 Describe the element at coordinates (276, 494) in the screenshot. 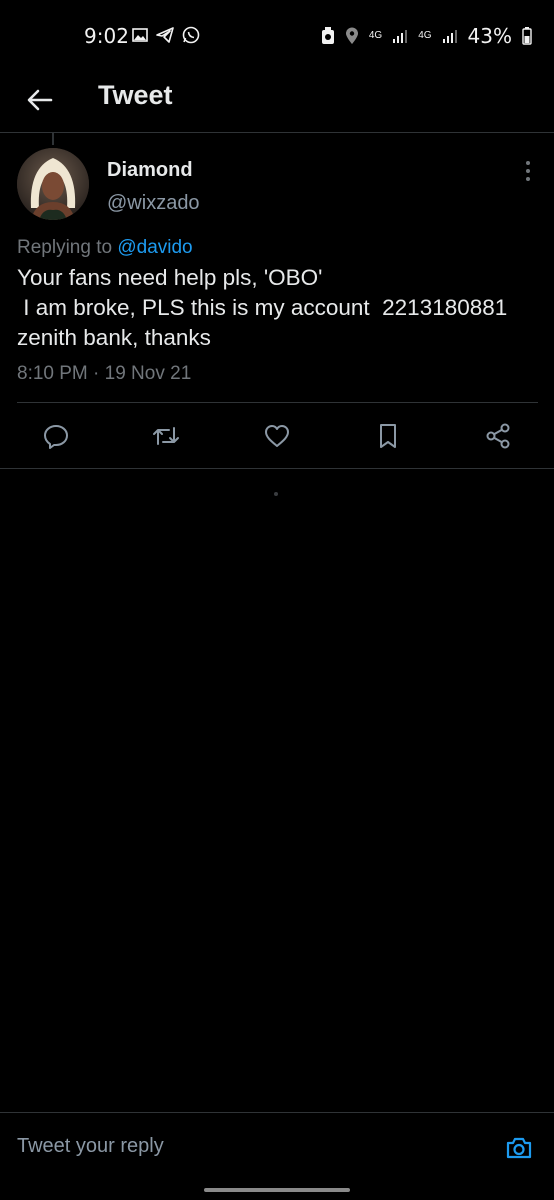

I see `loading-indicator` at that location.